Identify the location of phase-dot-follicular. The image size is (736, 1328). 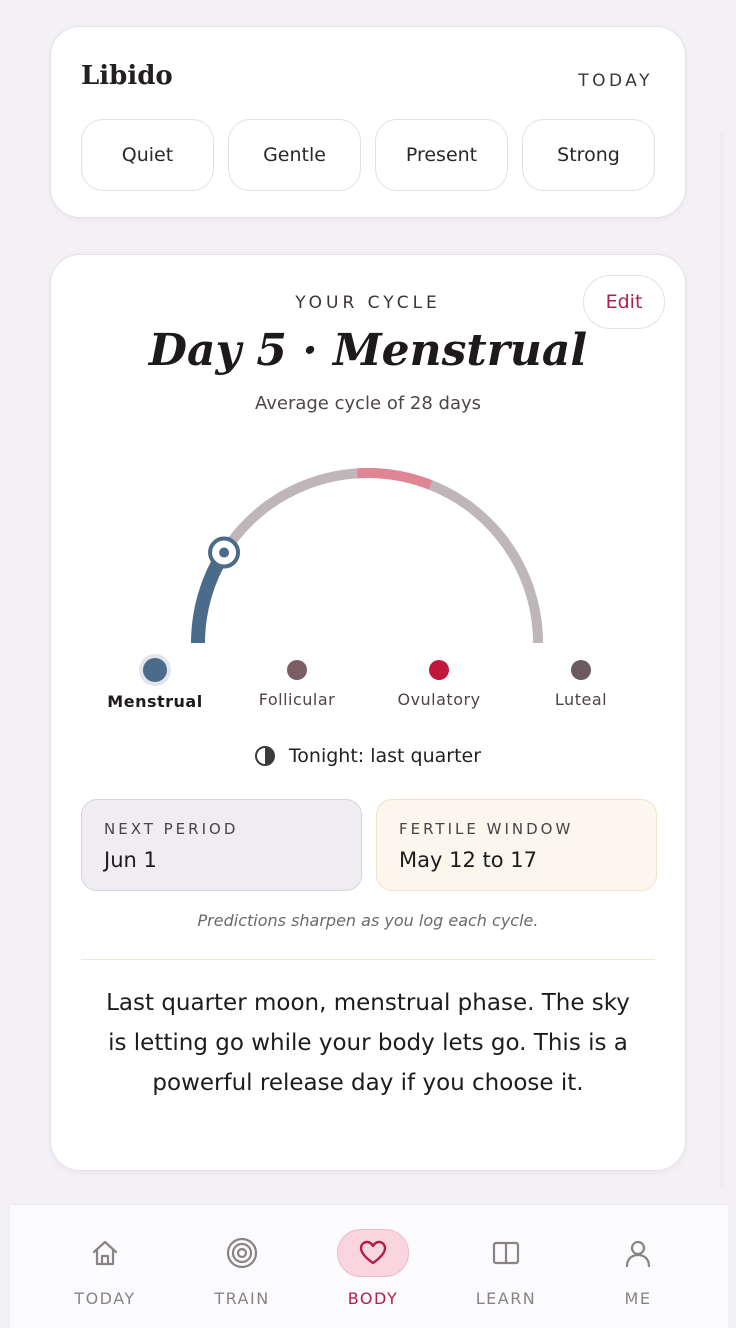
(297, 670).